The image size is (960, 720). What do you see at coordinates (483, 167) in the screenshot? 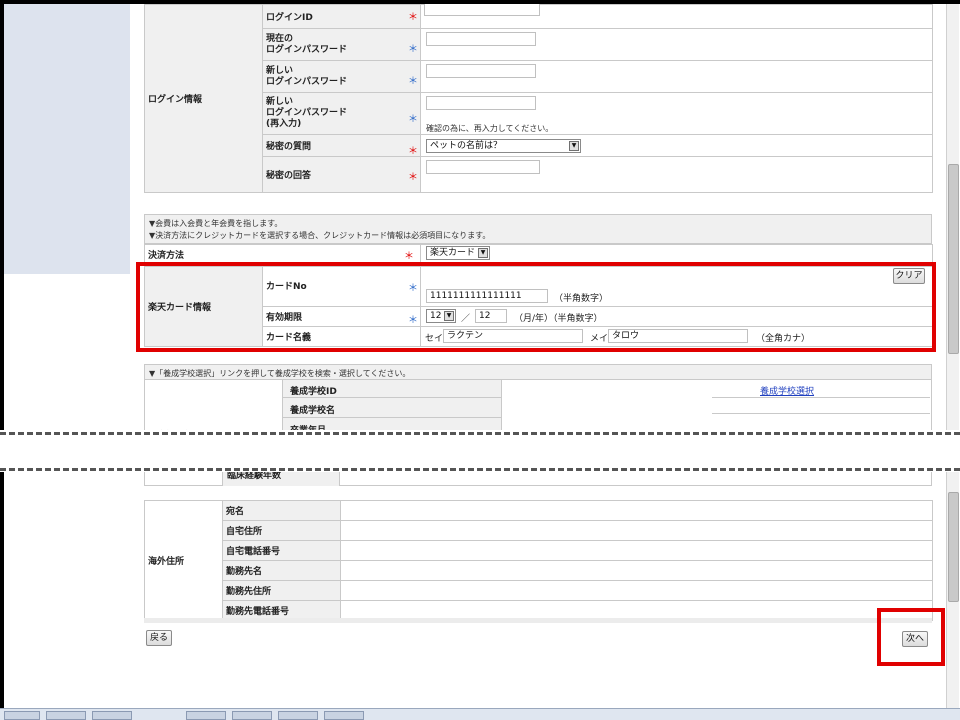
I see `secret-answer-input` at bounding box center [483, 167].